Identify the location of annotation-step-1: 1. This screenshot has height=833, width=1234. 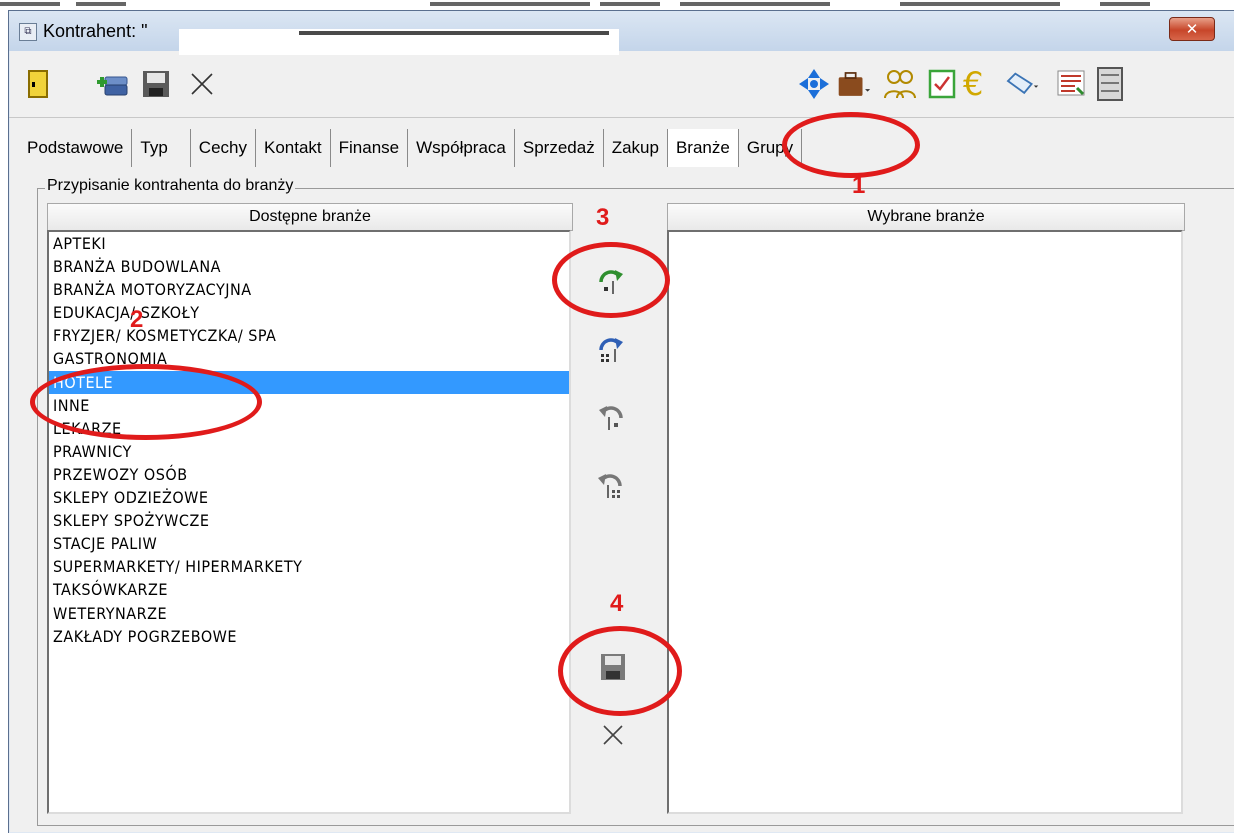
(859, 185).